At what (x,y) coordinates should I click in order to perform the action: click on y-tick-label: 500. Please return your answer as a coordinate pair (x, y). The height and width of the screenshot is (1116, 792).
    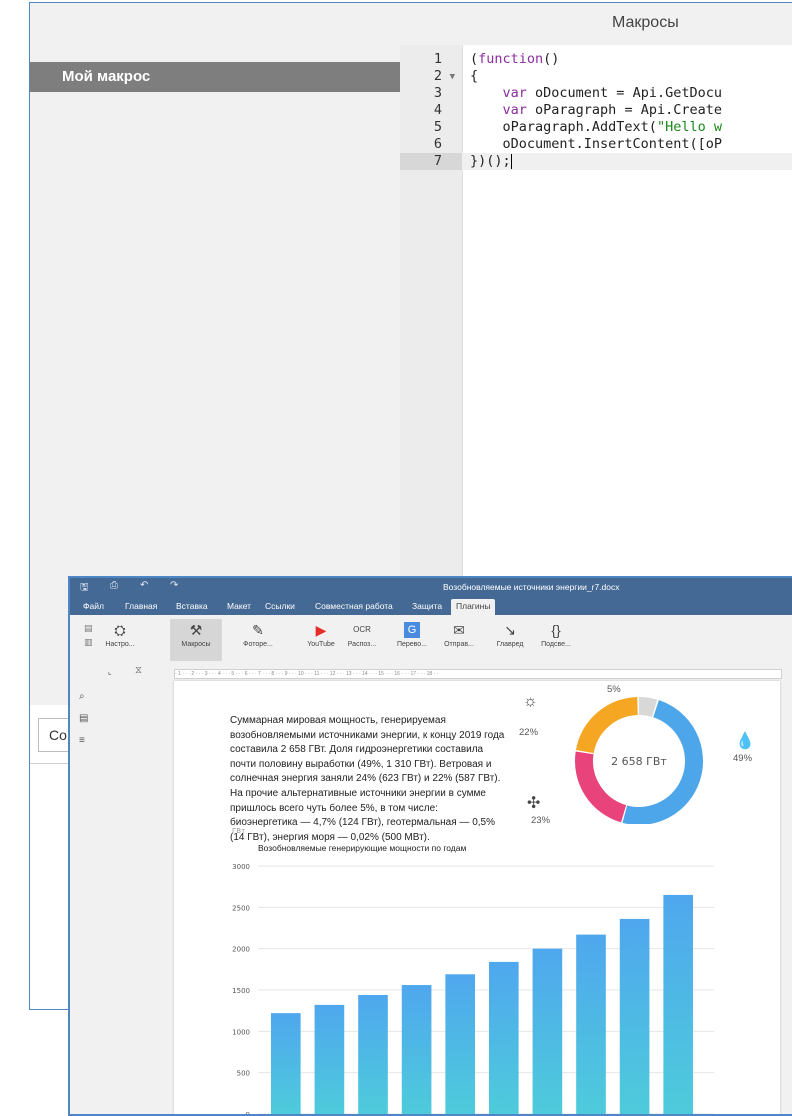
    Looking at the image, I should click on (243, 1074).